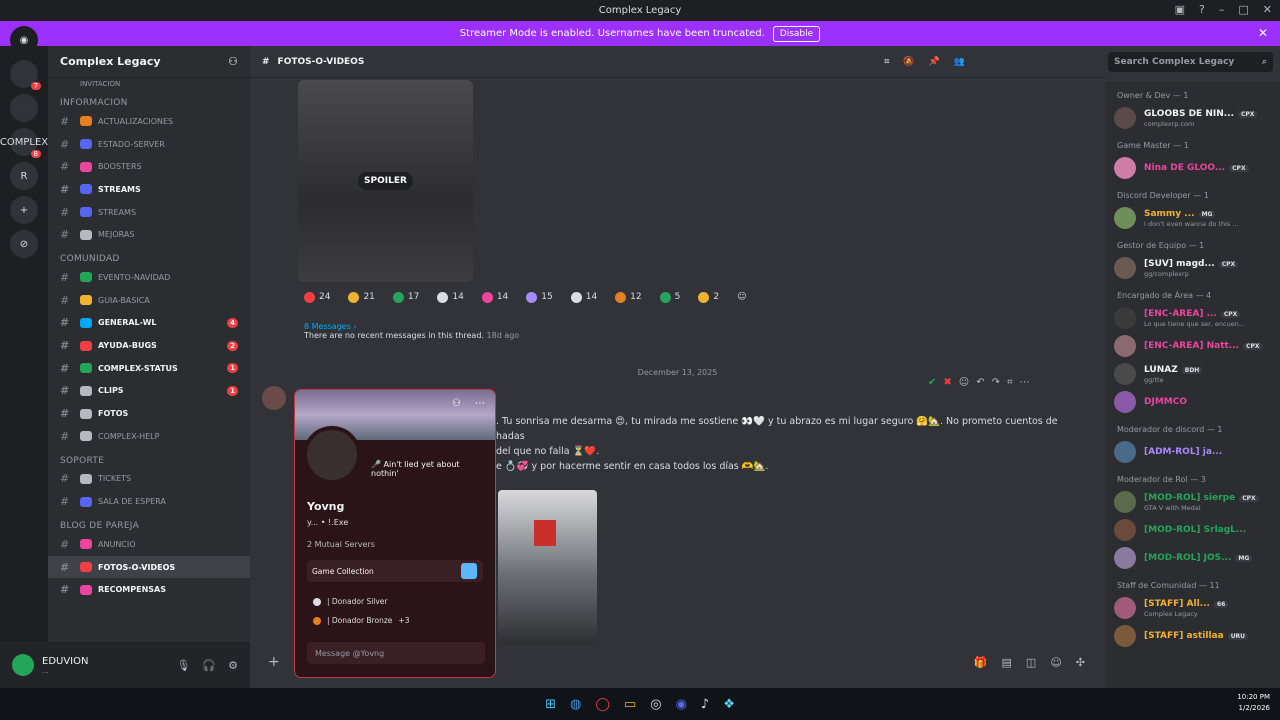 The height and width of the screenshot is (720, 1280). Describe the element at coordinates (233, 61) in the screenshot. I see `add-member-icon: ⚇` at that location.